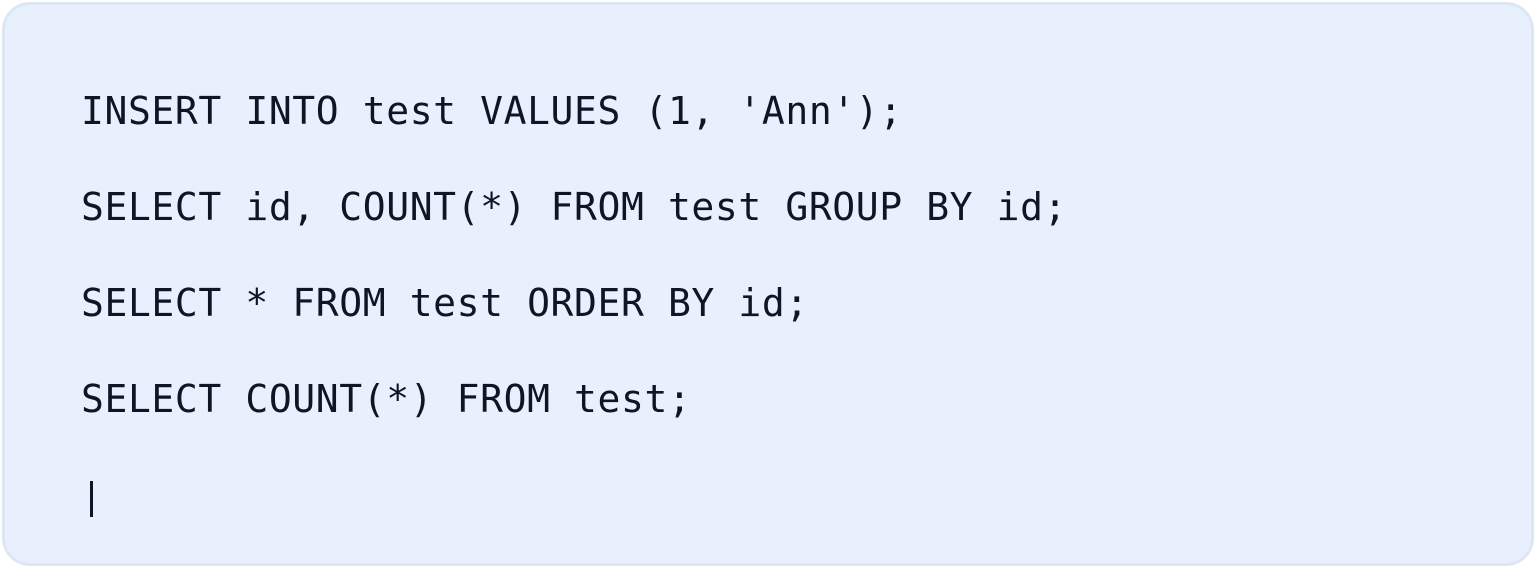 This screenshot has height=568, width=1536. I want to click on cursor-line, so click(574, 495).